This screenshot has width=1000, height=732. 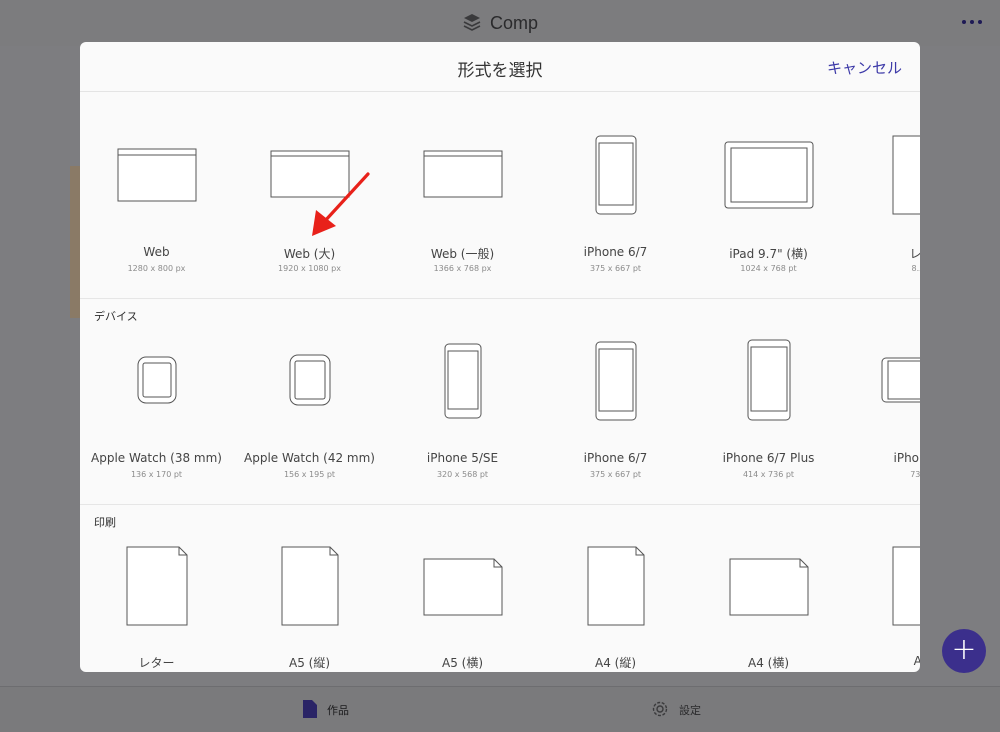 I want to click on modal-header: 形式を選択 キャンセル, so click(x=500, y=67).